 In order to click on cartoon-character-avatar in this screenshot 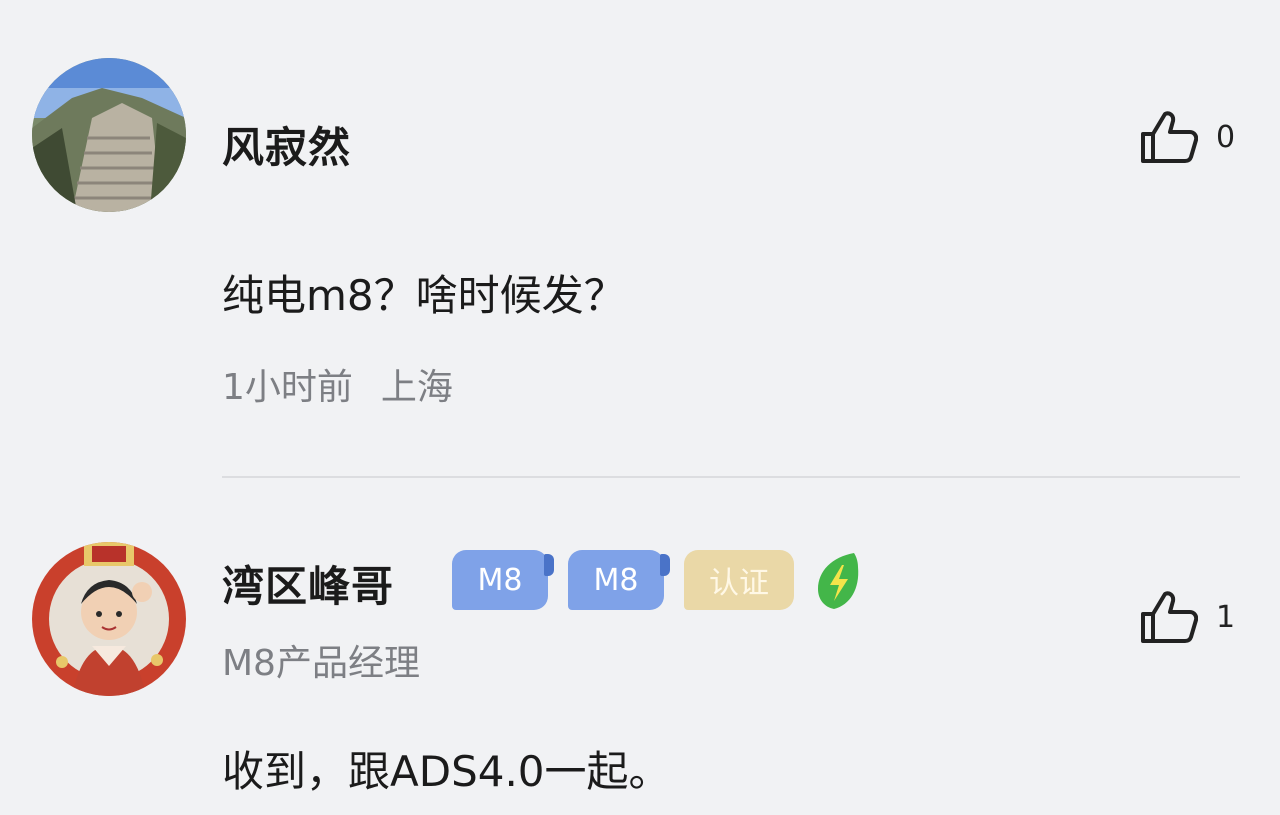, I will do `click(109, 619)`.